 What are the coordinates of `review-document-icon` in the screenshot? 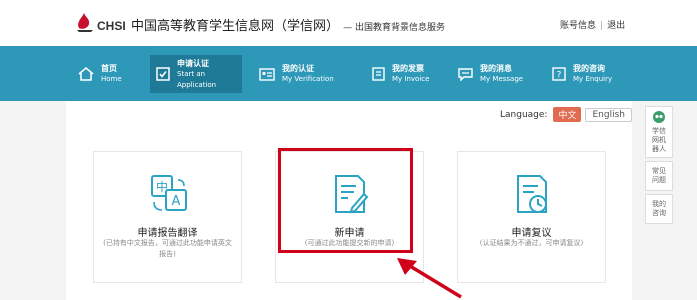 It's located at (531, 194).